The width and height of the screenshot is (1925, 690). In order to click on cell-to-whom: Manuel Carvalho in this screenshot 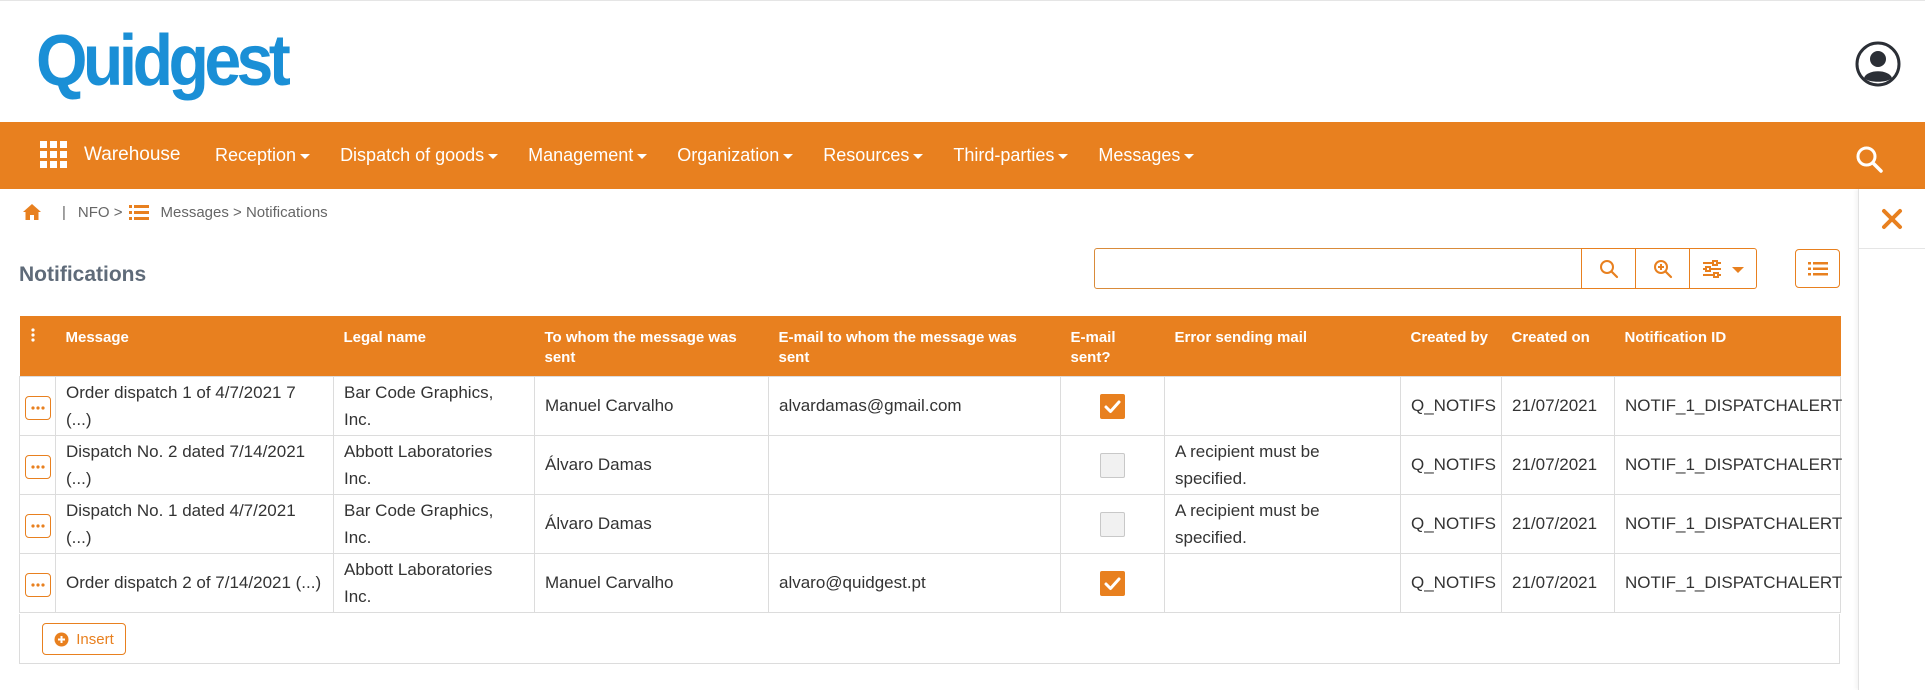, I will do `click(651, 582)`.